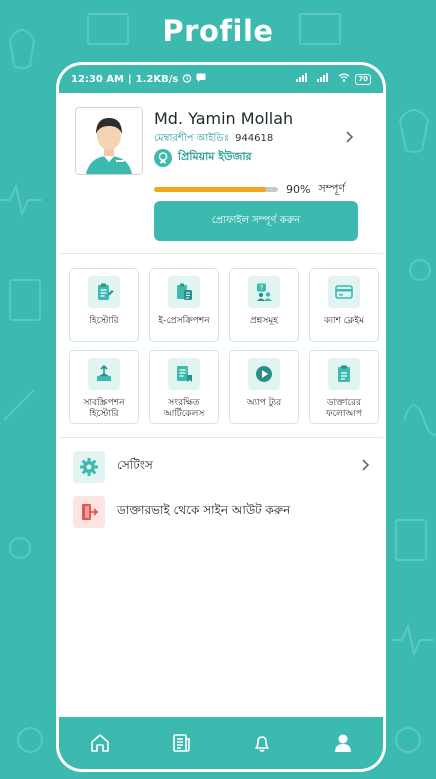 This screenshot has height=779, width=436. I want to click on gear-icon, so click(89, 467).